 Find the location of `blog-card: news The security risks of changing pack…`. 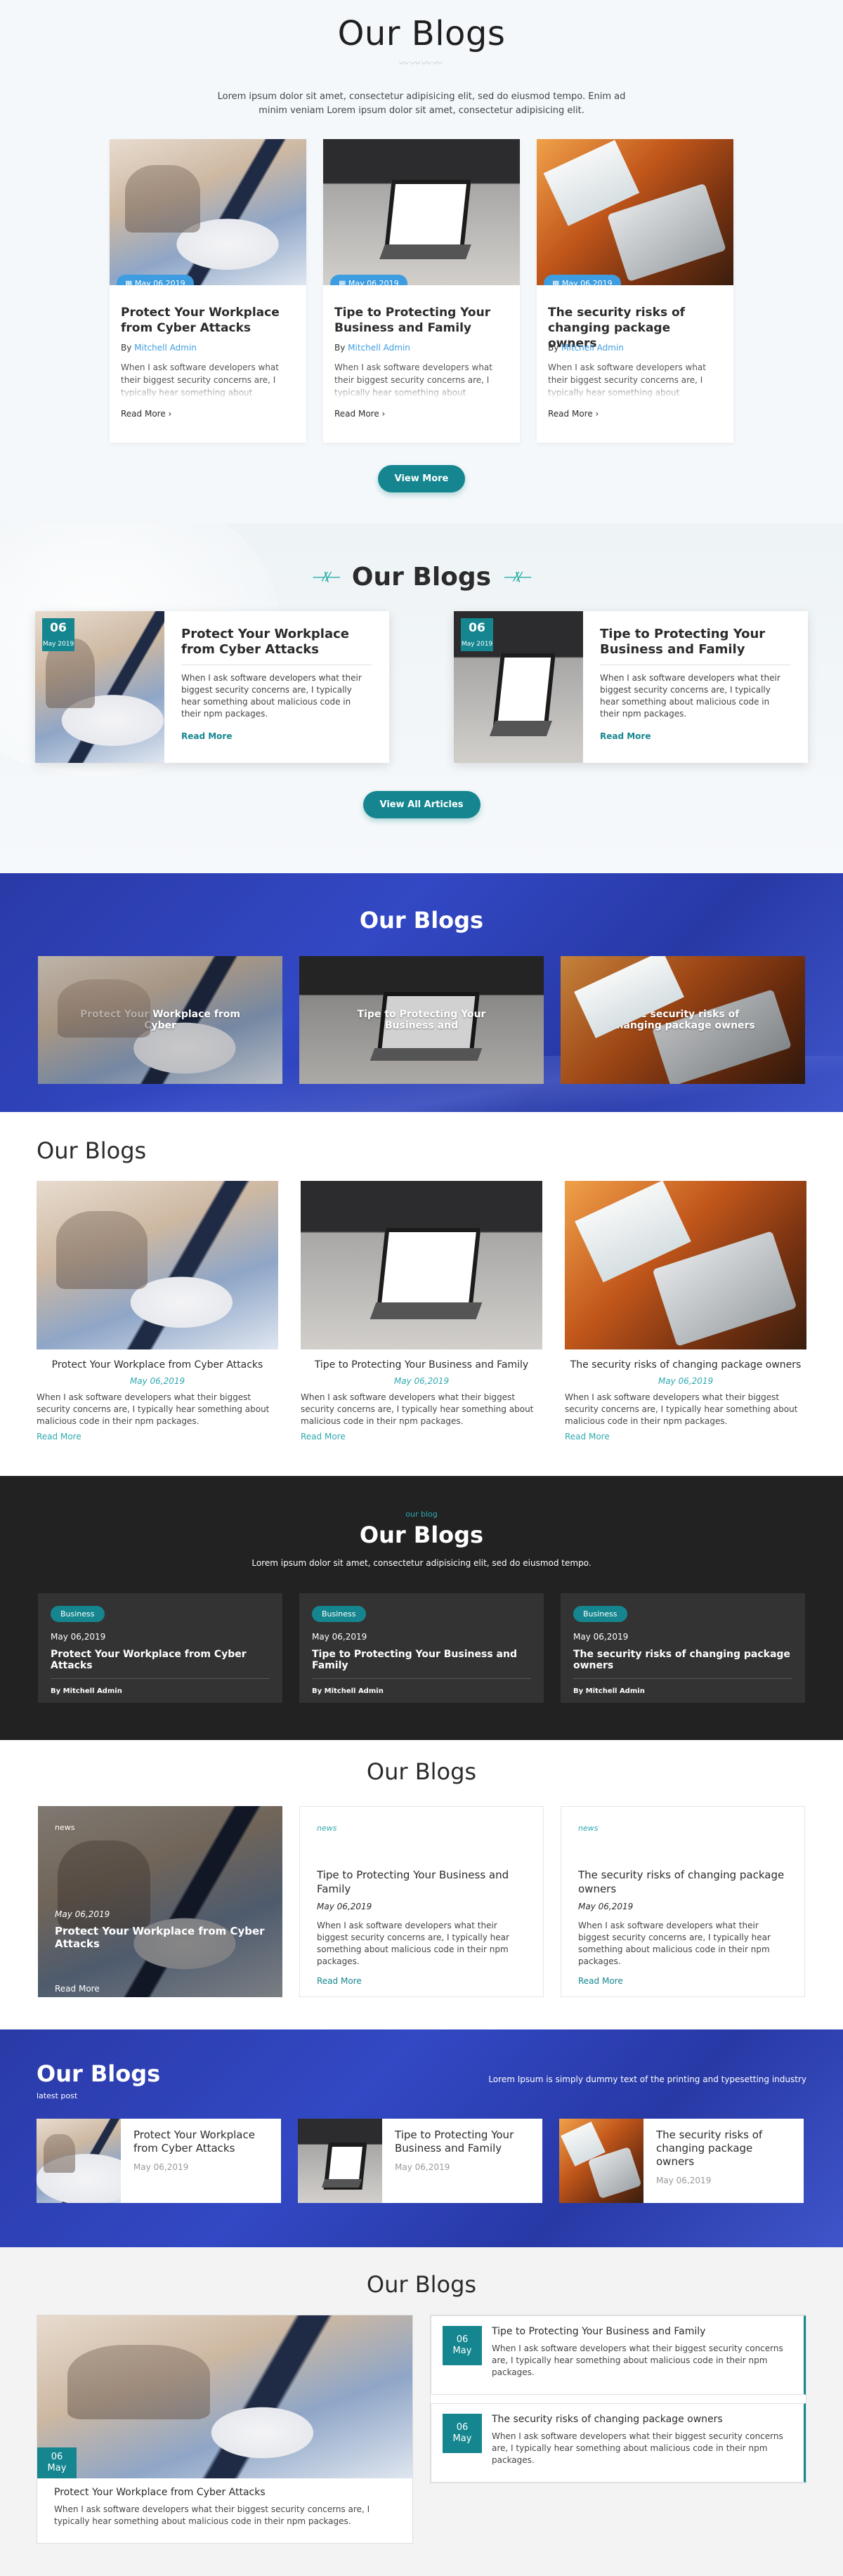

blog-card: news The security risks of changing pack… is located at coordinates (683, 1901).